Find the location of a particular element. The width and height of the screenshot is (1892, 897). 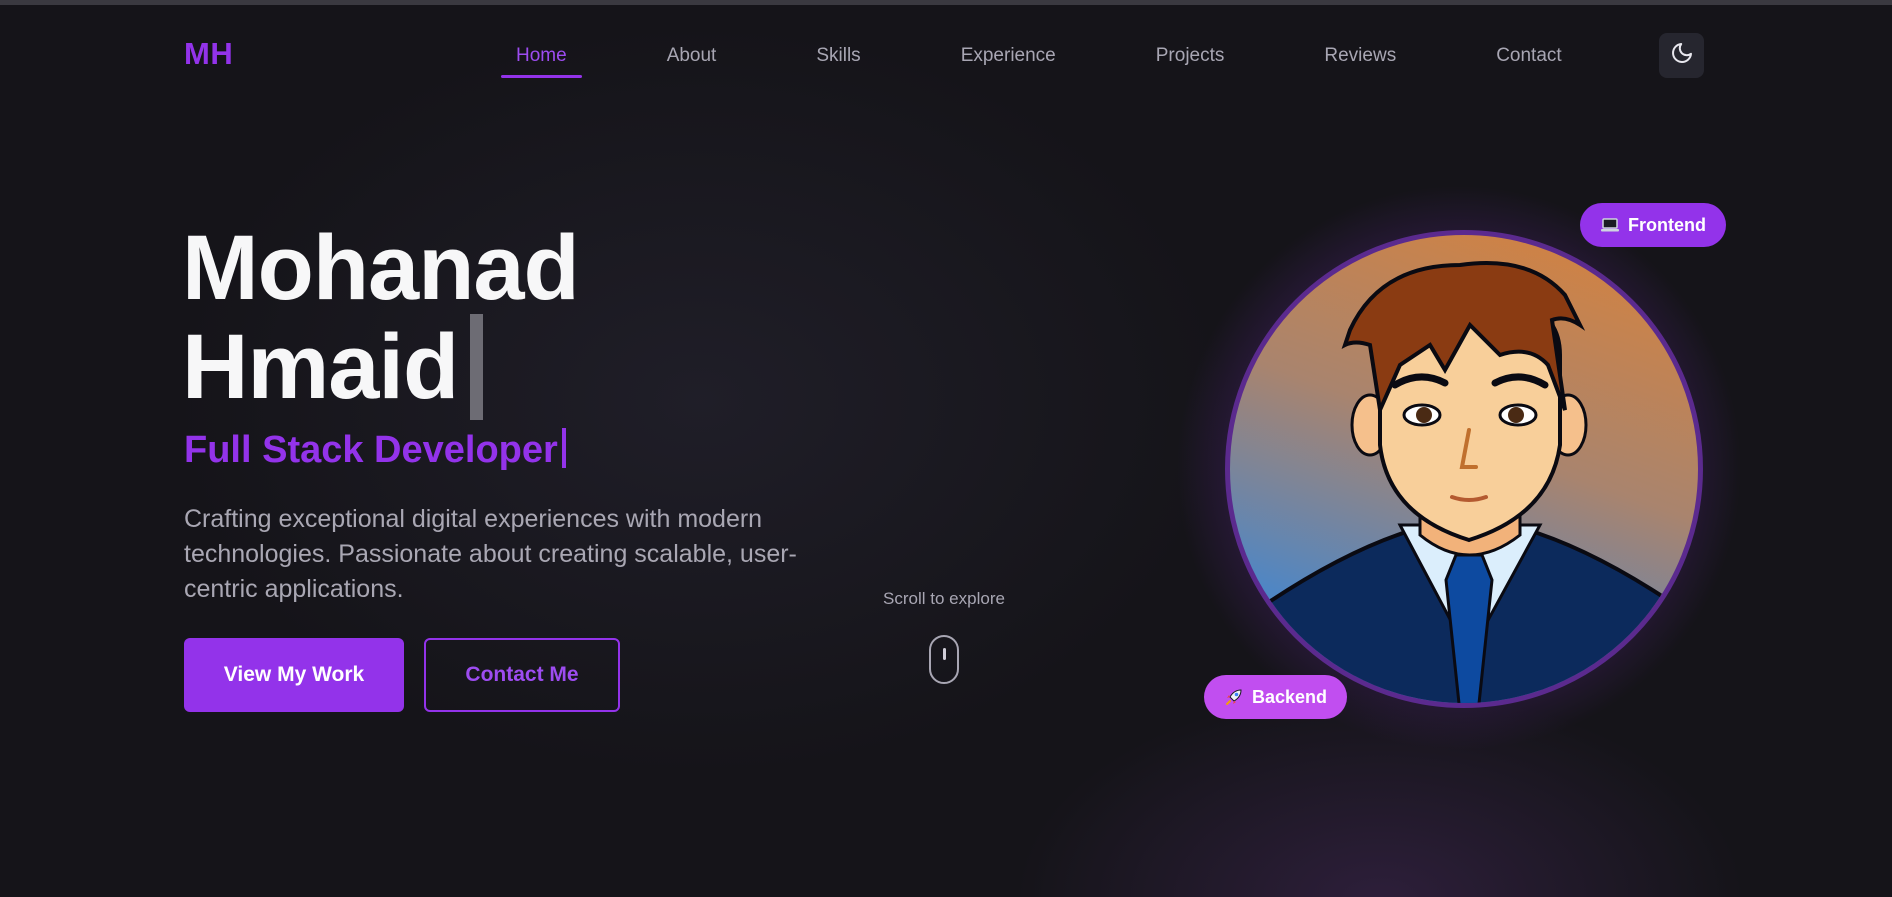

hero-role: Full Stack Developer is located at coordinates (375, 450).